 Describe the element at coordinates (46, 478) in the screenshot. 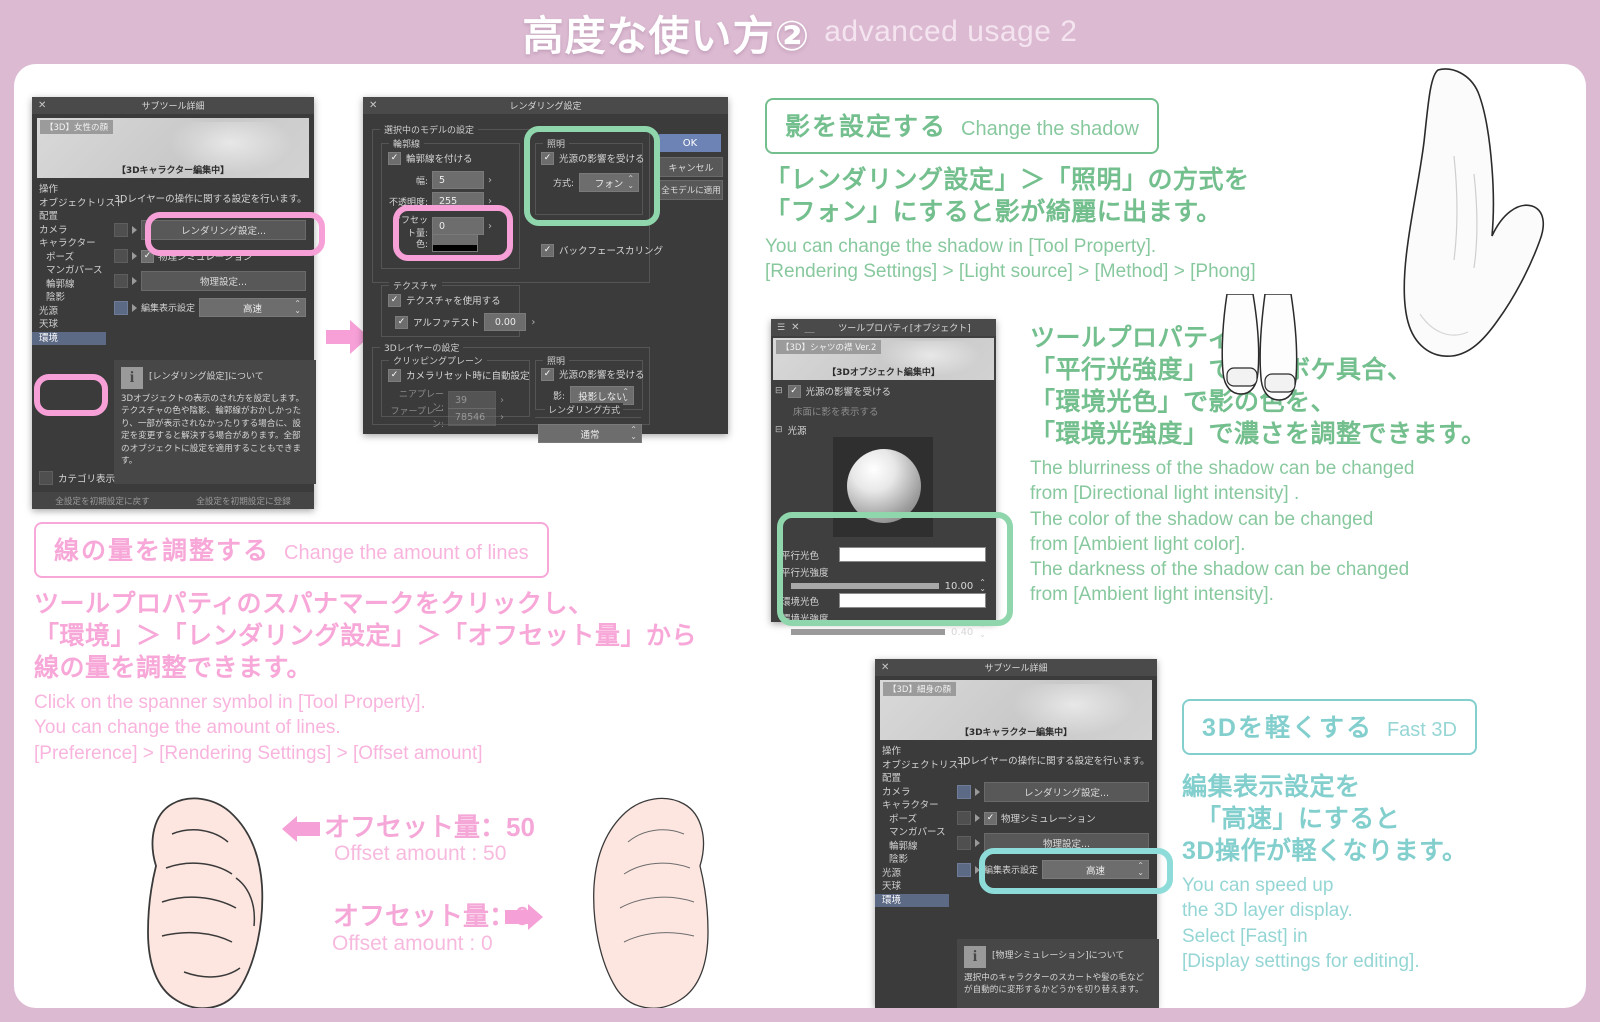

I see `category-display-checkbox` at that location.